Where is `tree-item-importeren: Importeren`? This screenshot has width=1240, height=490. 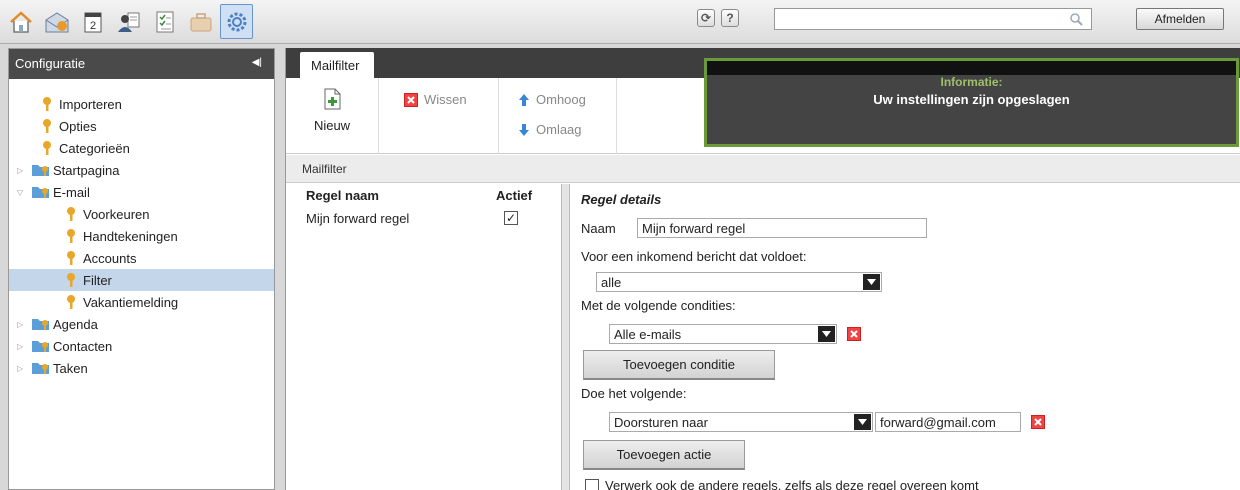 tree-item-importeren: Importeren is located at coordinates (141, 104).